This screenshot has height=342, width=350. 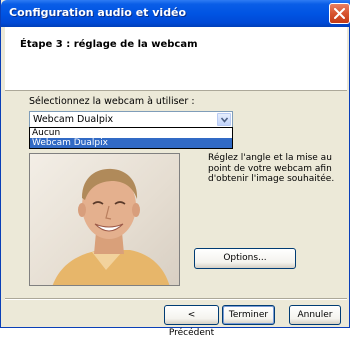 I want to click on finish-button-label: Terminer, so click(x=248, y=315).